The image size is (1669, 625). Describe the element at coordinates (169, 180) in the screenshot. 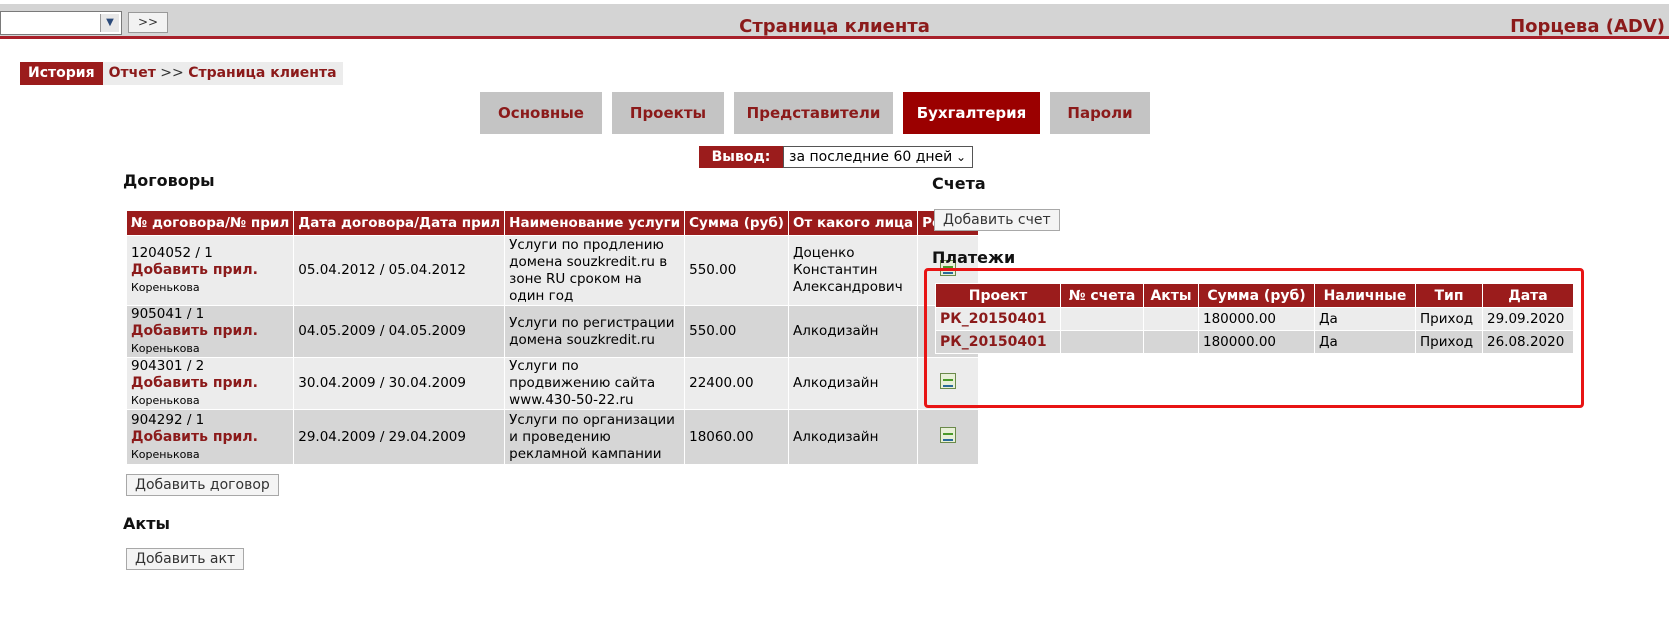

I see `contracts-title: Договоры` at that location.